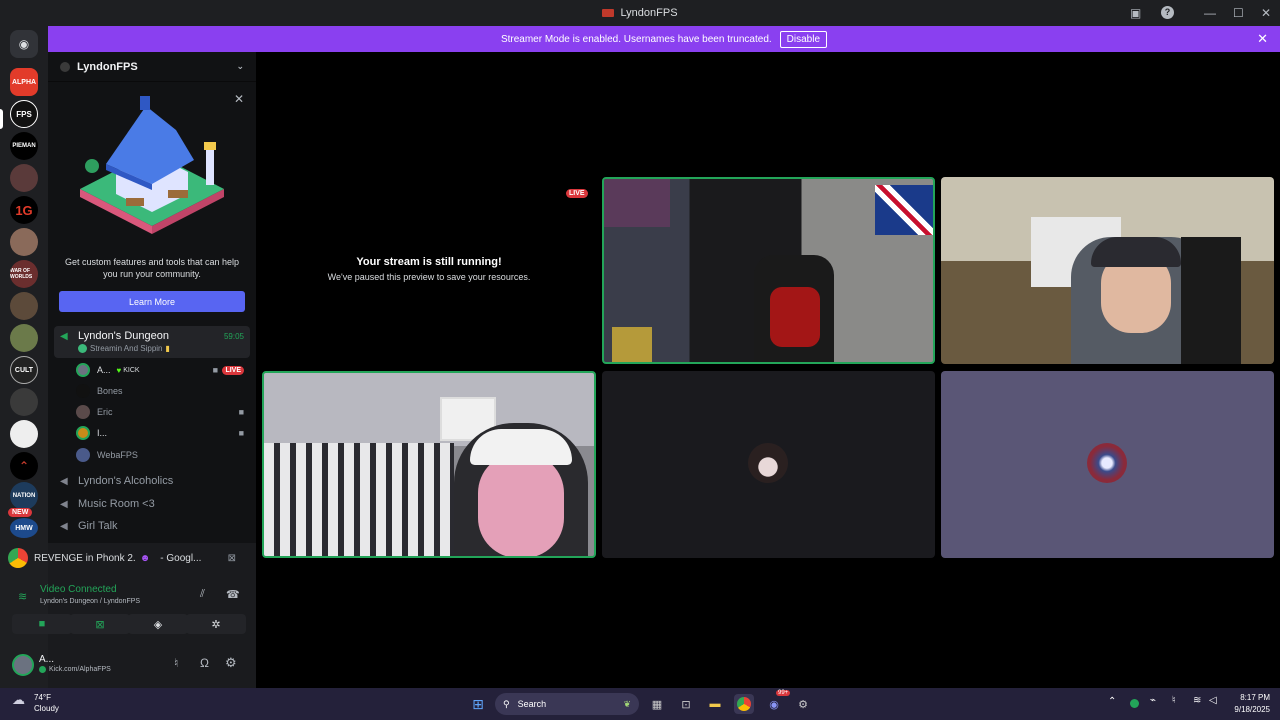 The image size is (1280, 720). I want to click on camera-icon: ■, so click(241, 412).